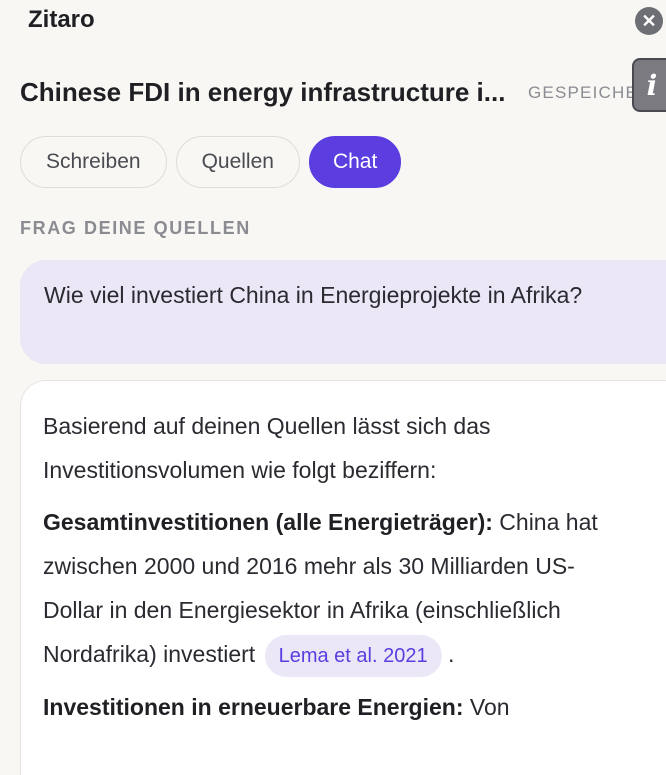 The width and height of the screenshot is (666, 775). I want to click on close-icon: ✕, so click(649, 21).